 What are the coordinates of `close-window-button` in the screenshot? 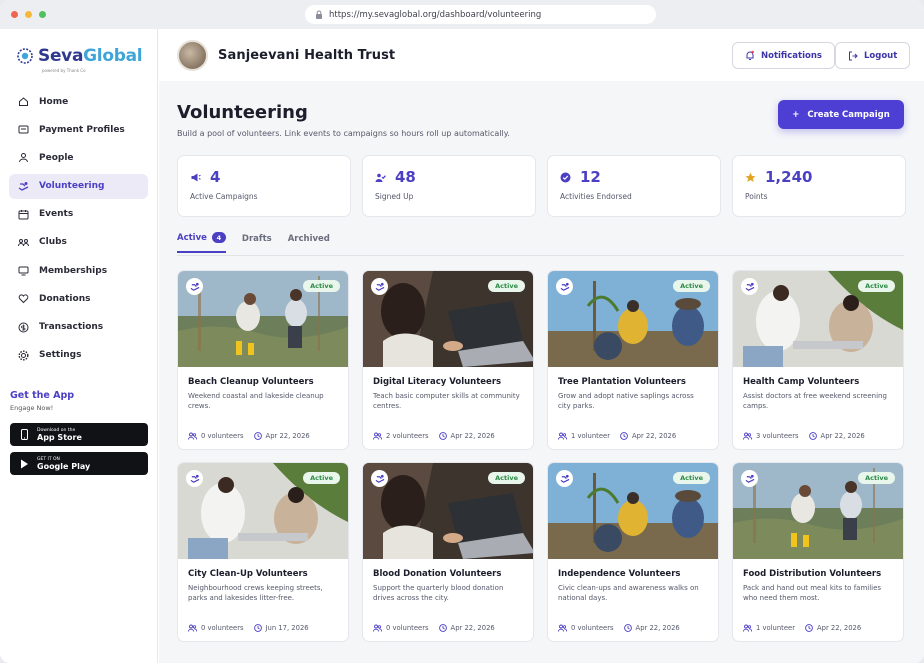 It's located at (14, 14).